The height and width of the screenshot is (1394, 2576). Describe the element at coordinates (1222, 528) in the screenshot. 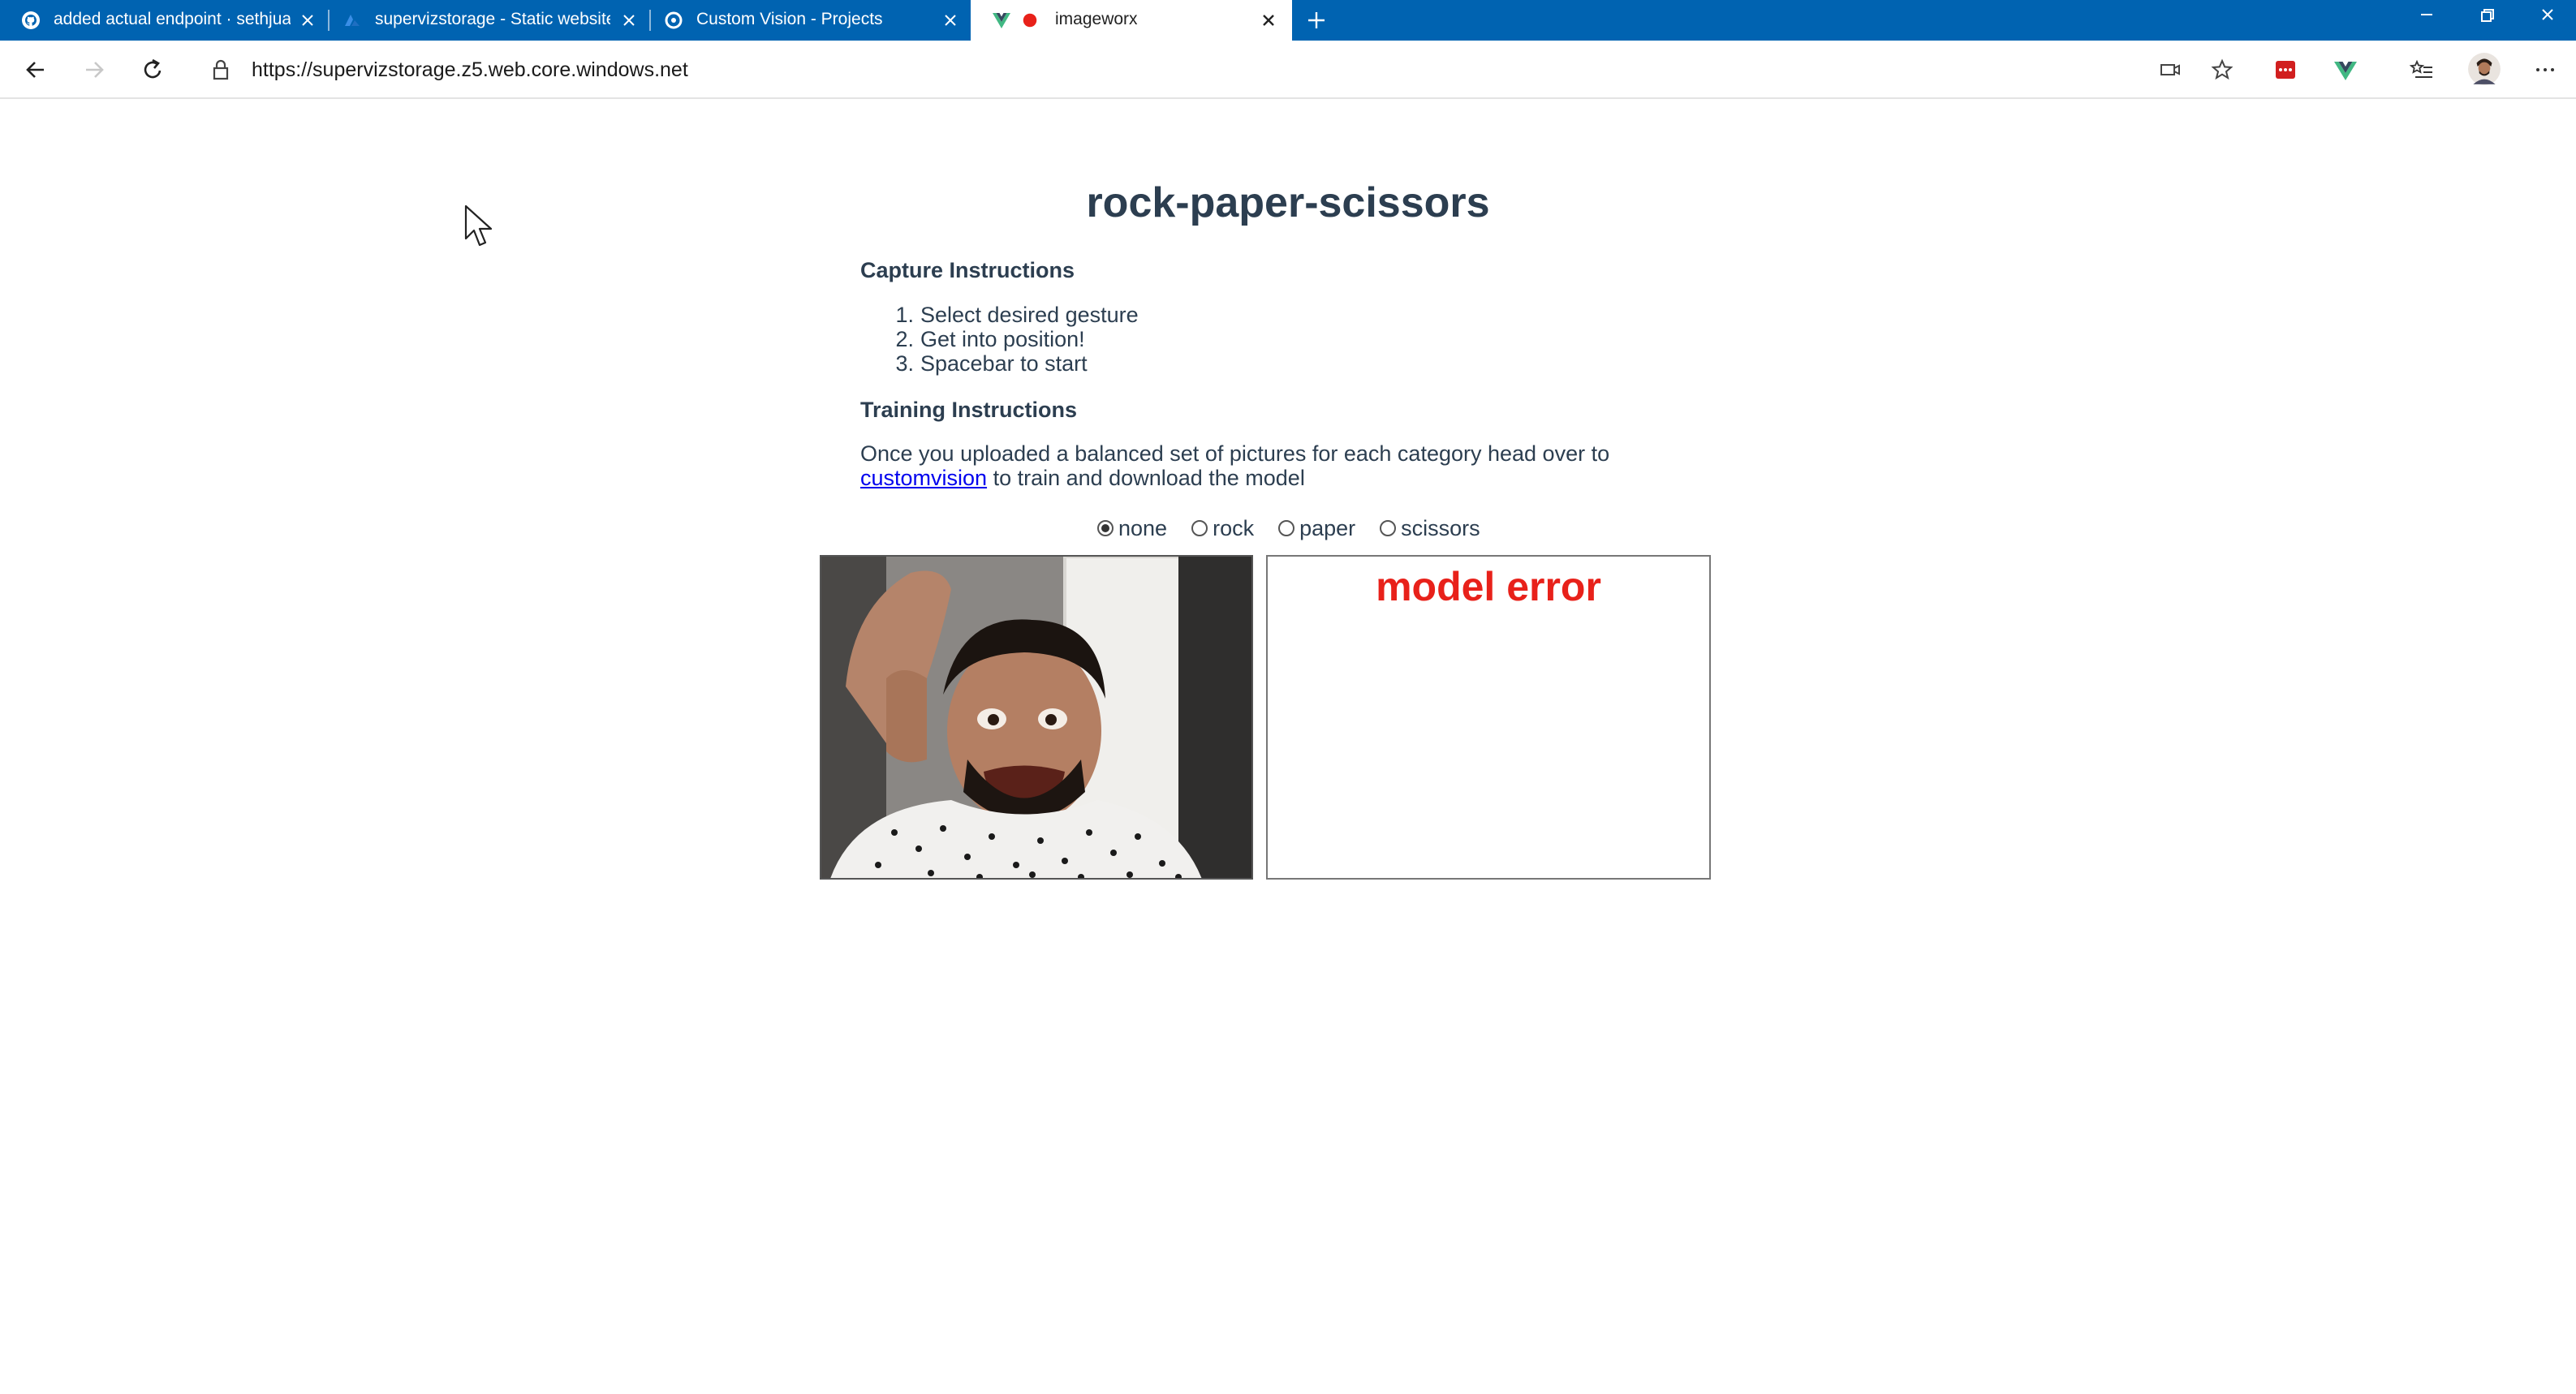

I see `gesture-option-rock: rock` at that location.